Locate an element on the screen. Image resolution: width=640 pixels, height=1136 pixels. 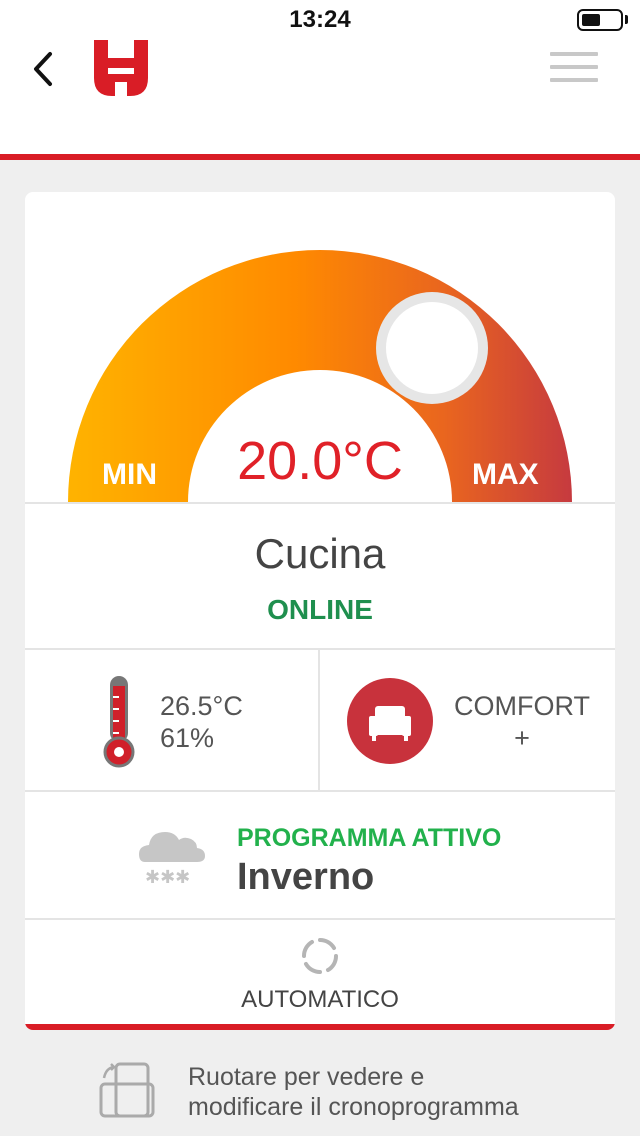
wurth-logo-icon is located at coordinates (121, 68).